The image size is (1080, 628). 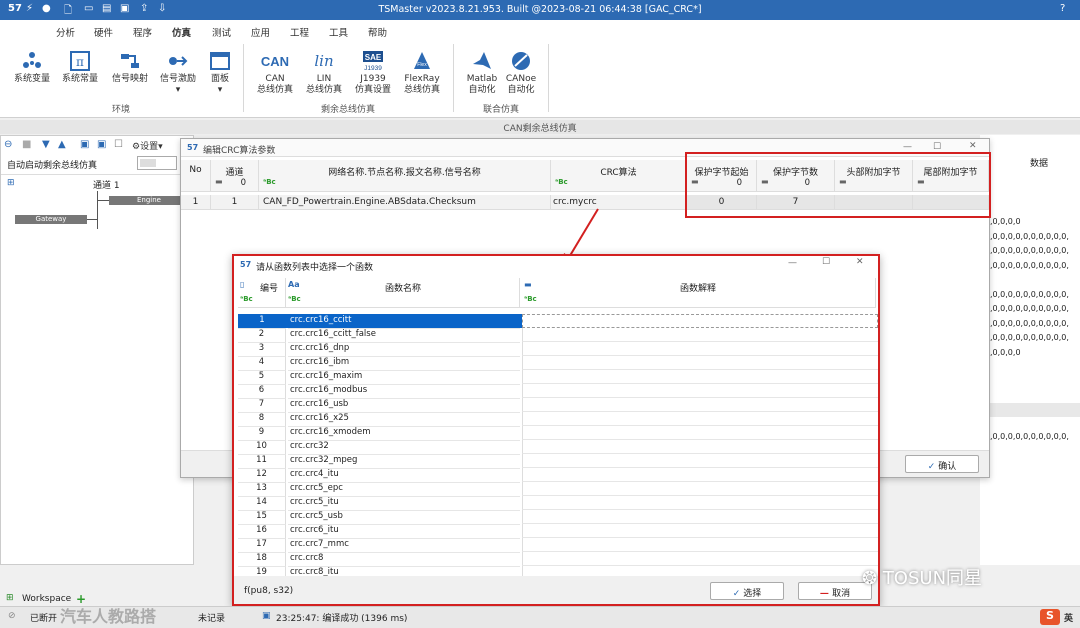 I want to click on view-icon: ☐, so click(x=118, y=144).